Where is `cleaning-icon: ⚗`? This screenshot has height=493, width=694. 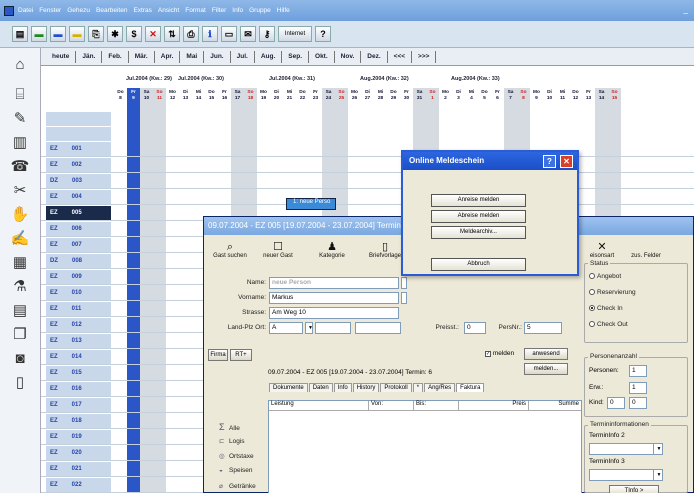 cleaning-icon: ⚗ is located at coordinates (20, 287).